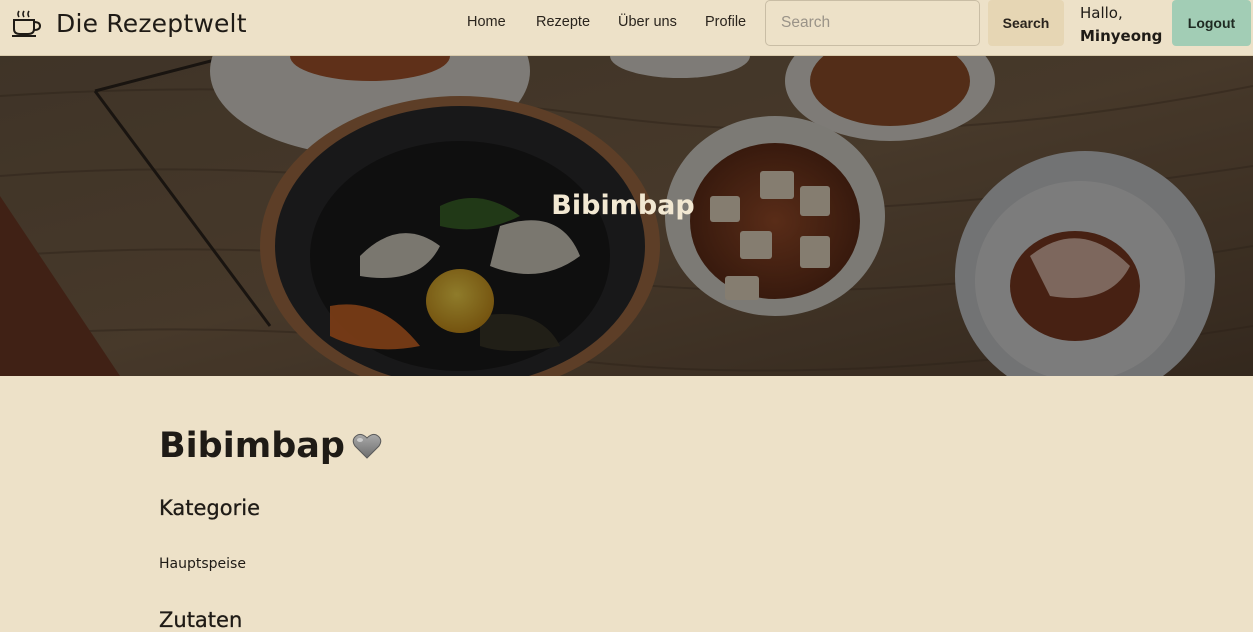 The height and width of the screenshot is (632, 1253). What do you see at coordinates (1026, 23) in the screenshot?
I see `search-button: Search` at bounding box center [1026, 23].